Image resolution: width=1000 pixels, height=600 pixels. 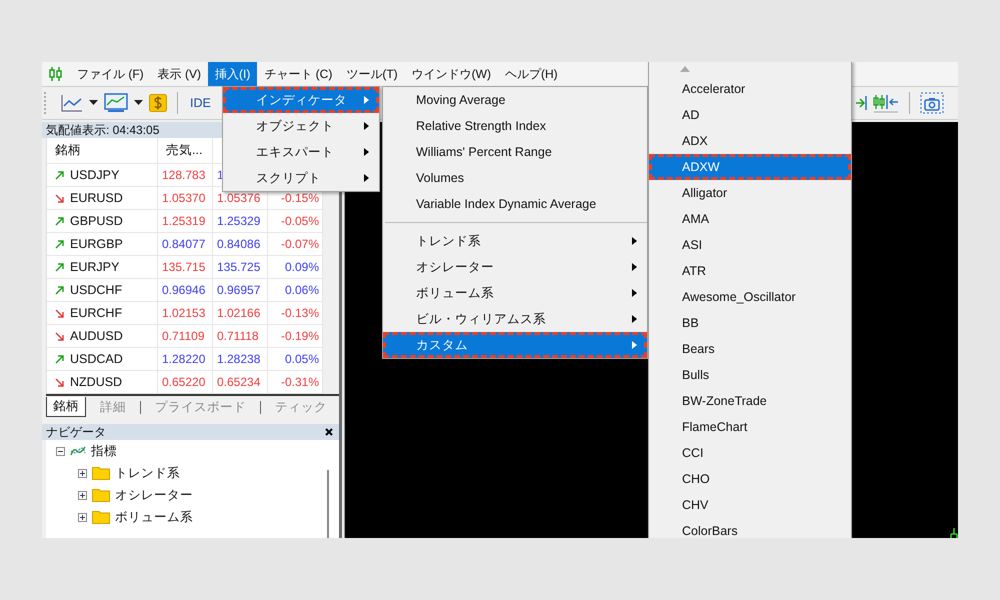 What do you see at coordinates (78, 451) in the screenshot?
I see `indicator-icon` at bounding box center [78, 451].